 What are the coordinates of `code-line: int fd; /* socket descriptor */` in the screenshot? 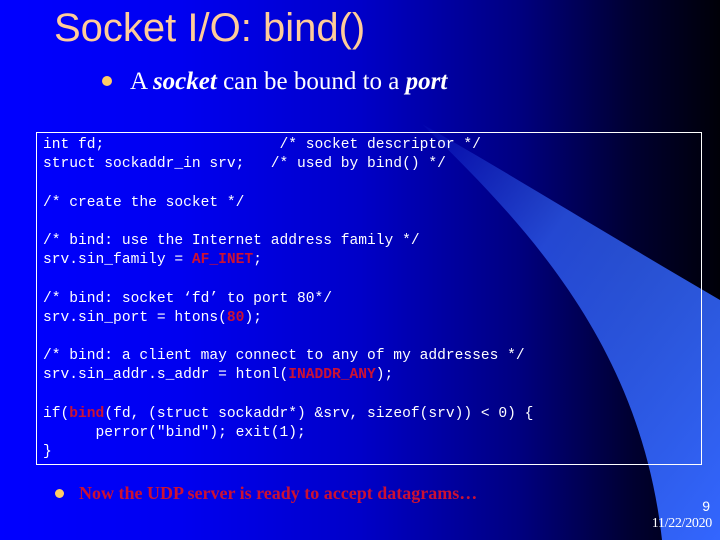 It's located at (288, 145).